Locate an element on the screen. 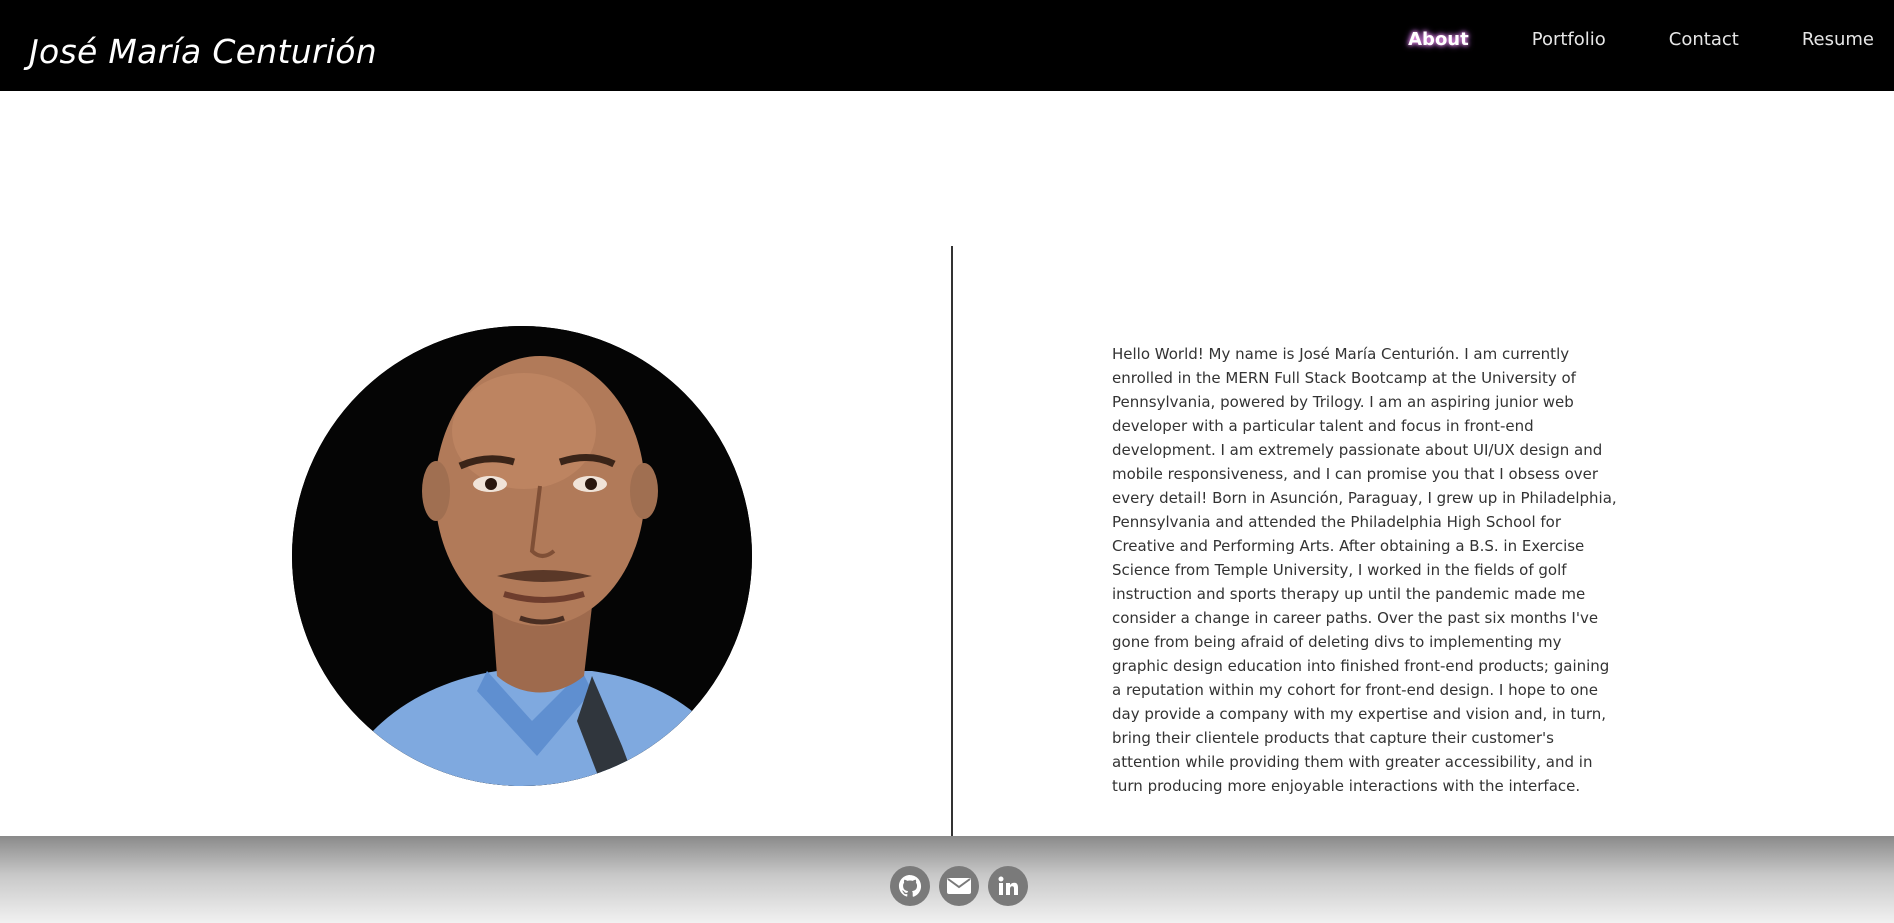 The width and height of the screenshot is (1894, 923). profile-photo is located at coordinates (522, 556).